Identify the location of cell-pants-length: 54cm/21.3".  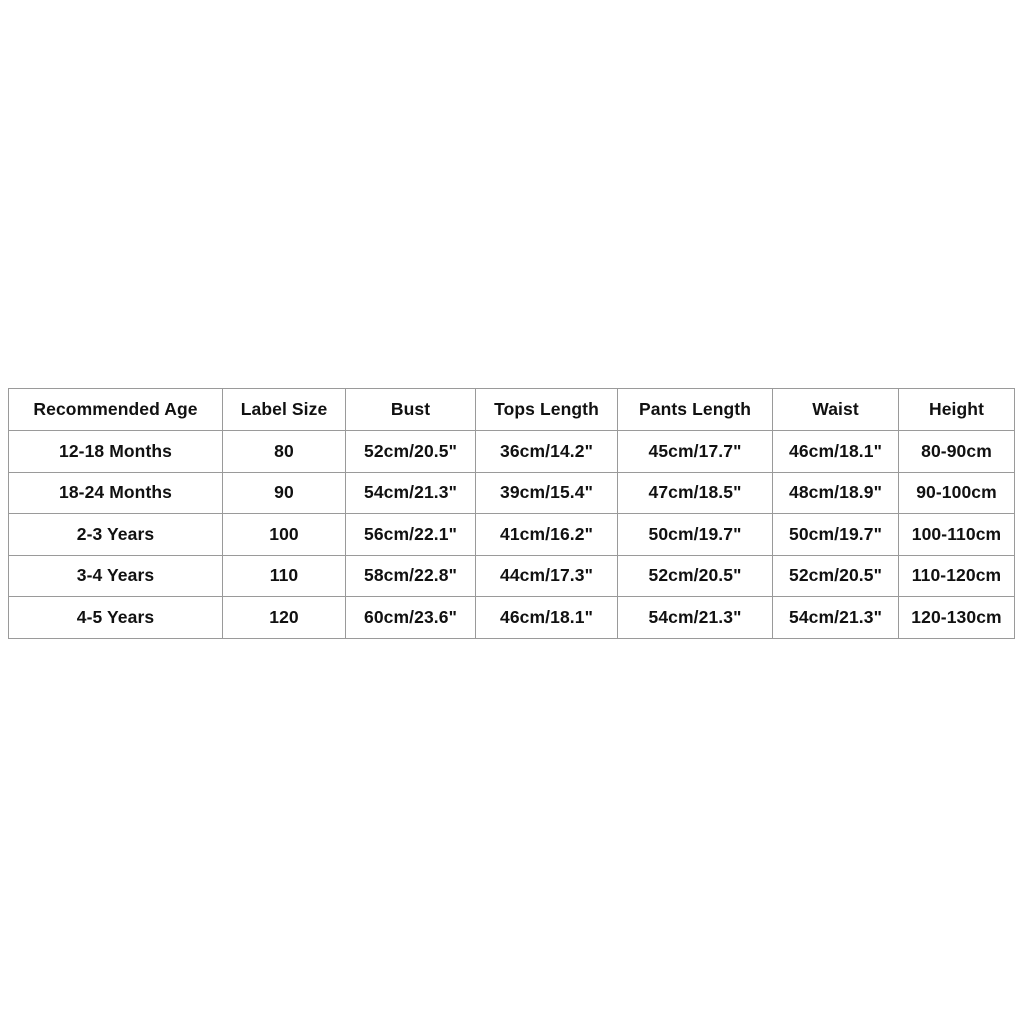
(695, 617).